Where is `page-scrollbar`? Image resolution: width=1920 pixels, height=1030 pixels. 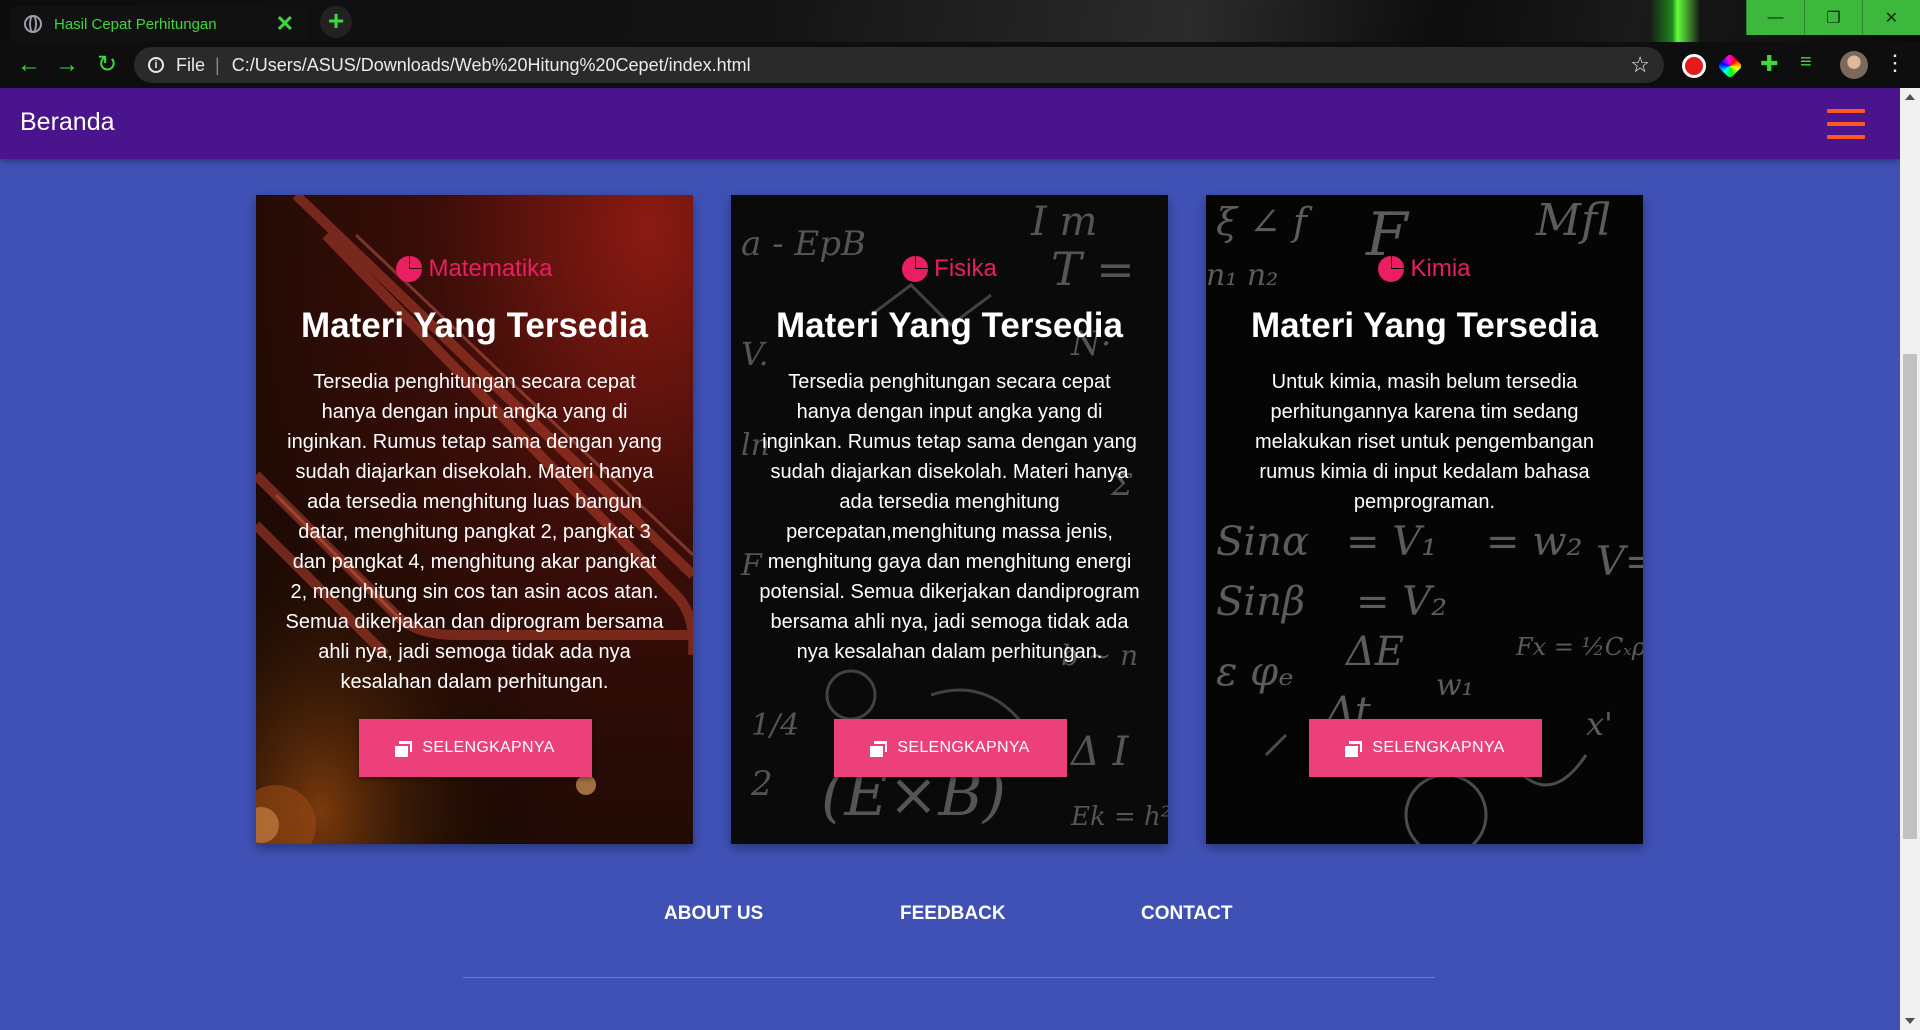
page-scrollbar is located at coordinates (1910, 559).